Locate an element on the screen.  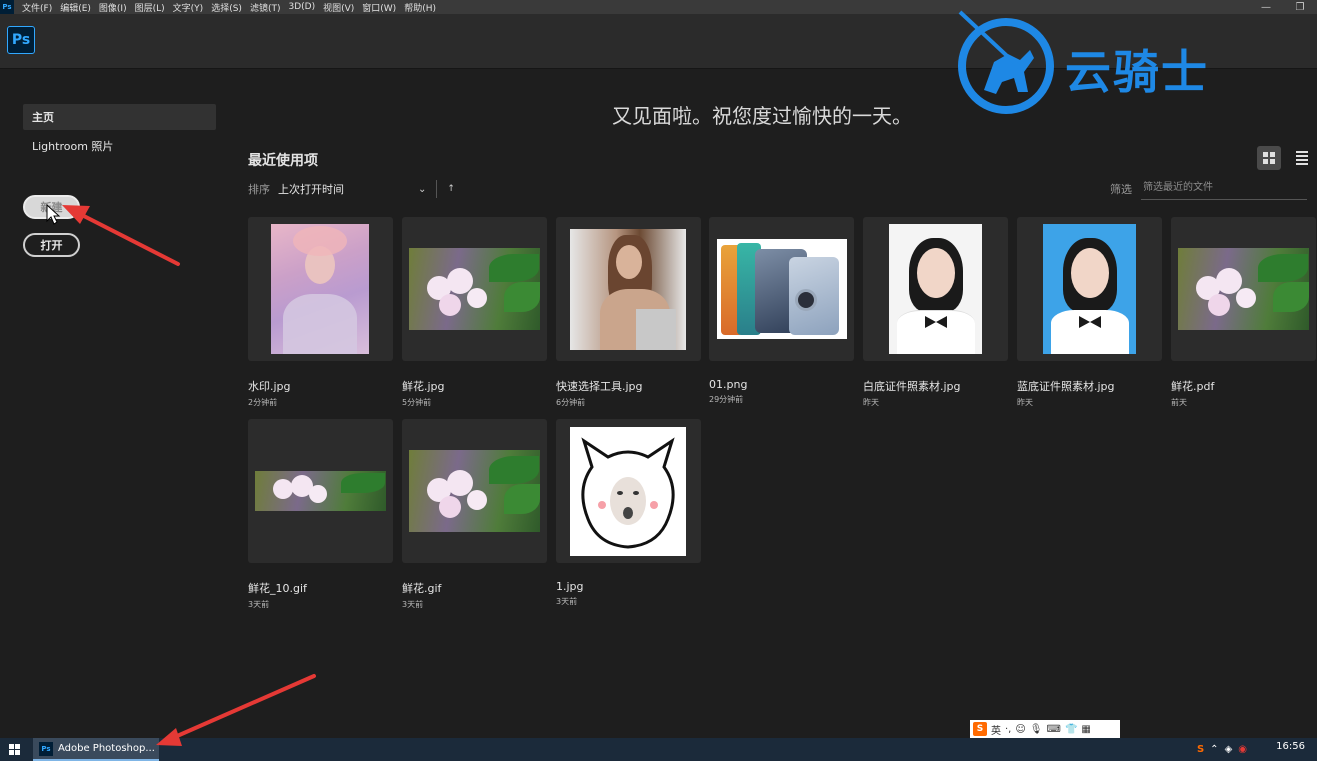
recent-file-card: 鲜花.pdf 前天 is located at coordinates (1243, 312).